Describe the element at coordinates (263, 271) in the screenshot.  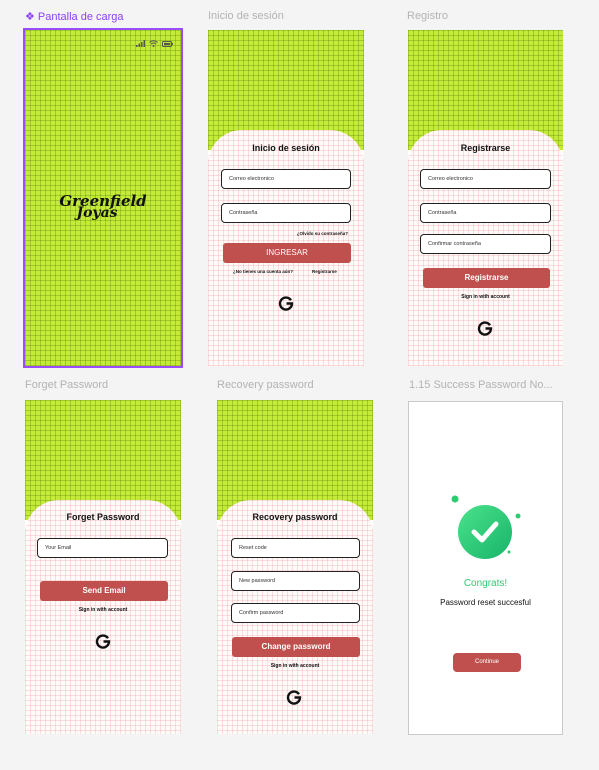
I see `no-account-text: ¿No tienes una cuenta aún?` at that location.